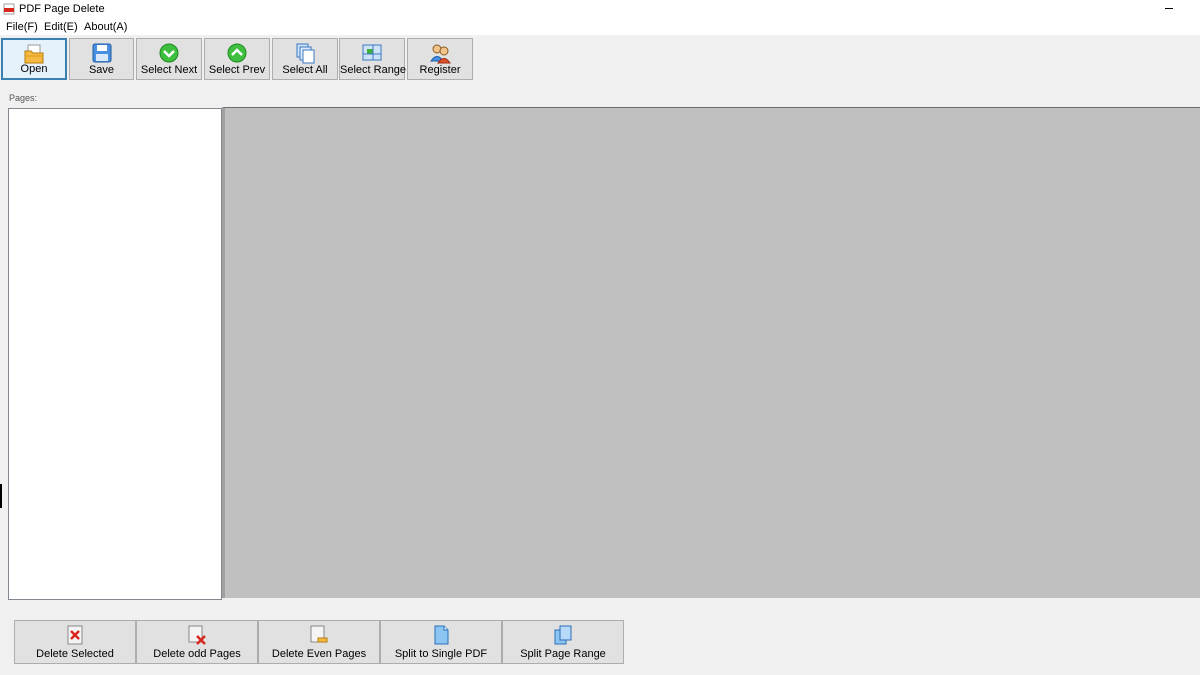  Describe the element at coordinates (101, 70) in the screenshot. I see `save-label: Save` at that location.